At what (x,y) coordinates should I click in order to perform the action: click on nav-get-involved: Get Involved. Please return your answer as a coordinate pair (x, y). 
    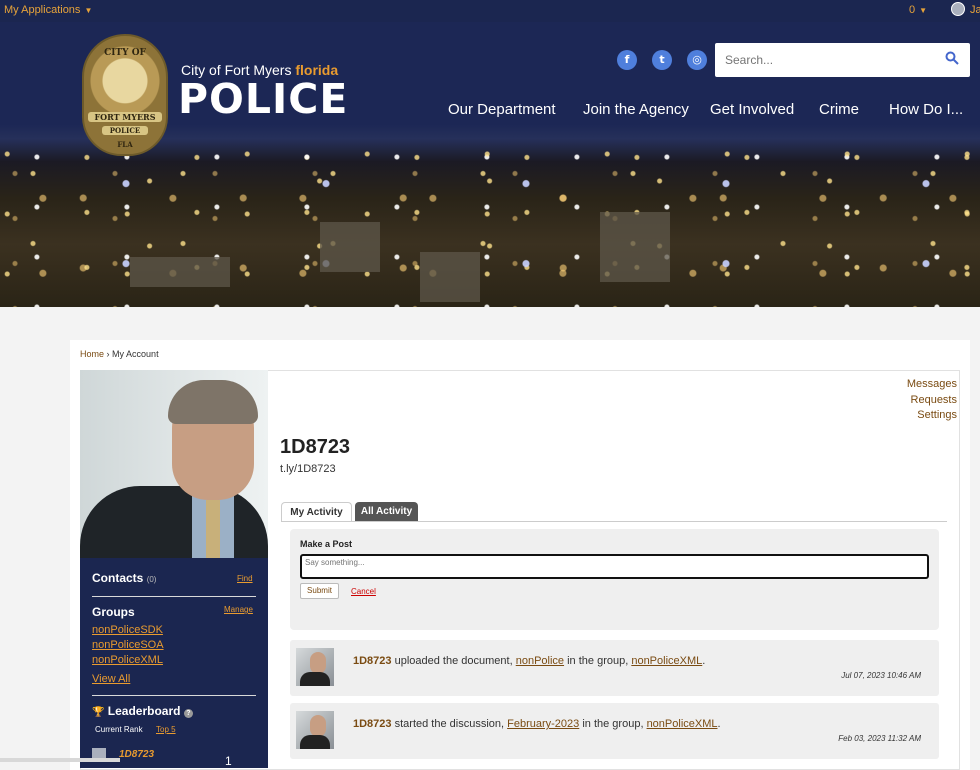
    Looking at the image, I should click on (752, 109).